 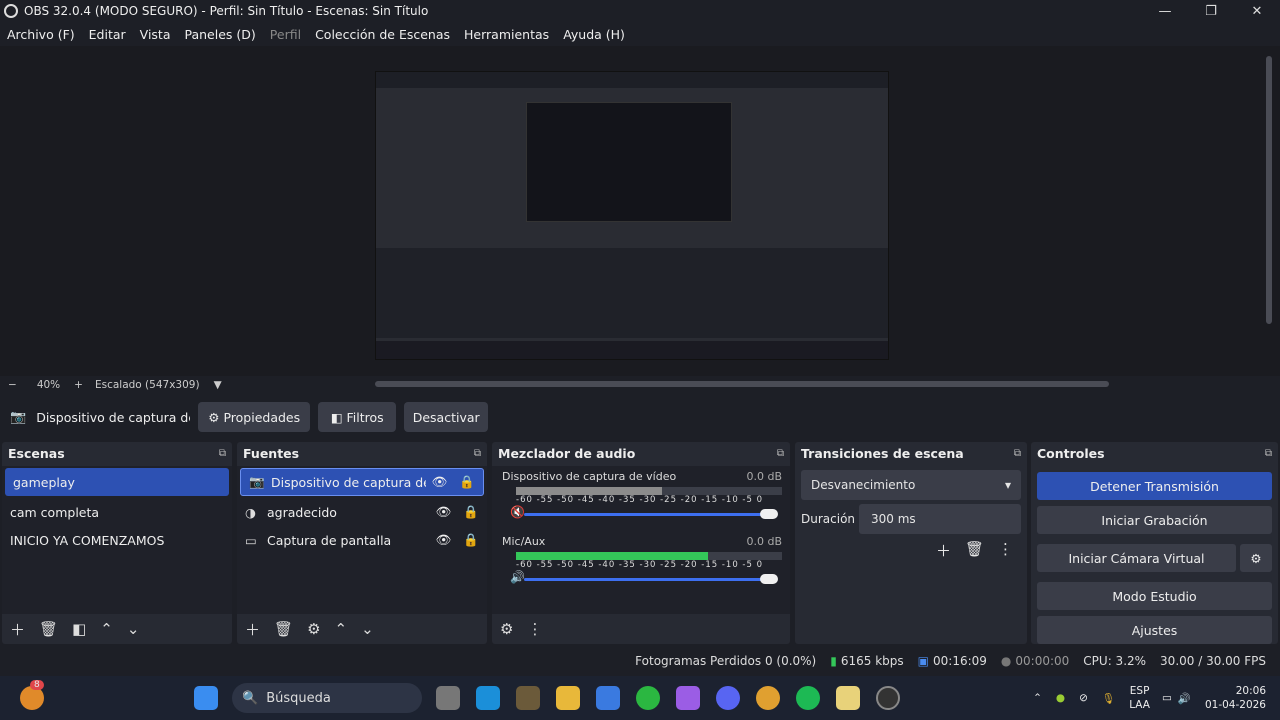 What do you see at coordinates (252, 629) in the screenshot?
I see `add-source-icon: ＋` at bounding box center [252, 629].